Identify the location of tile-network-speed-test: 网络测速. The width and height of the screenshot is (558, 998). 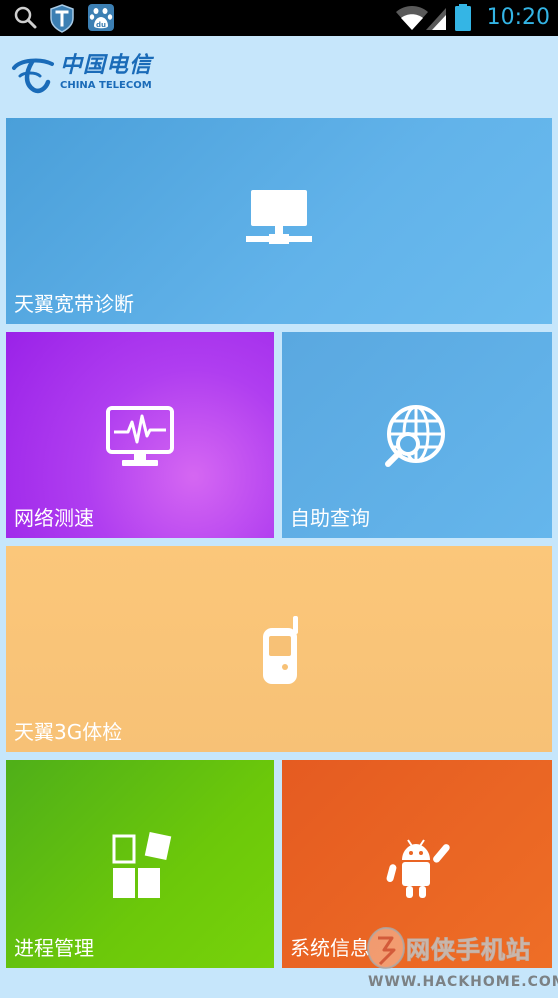
(140, 435).